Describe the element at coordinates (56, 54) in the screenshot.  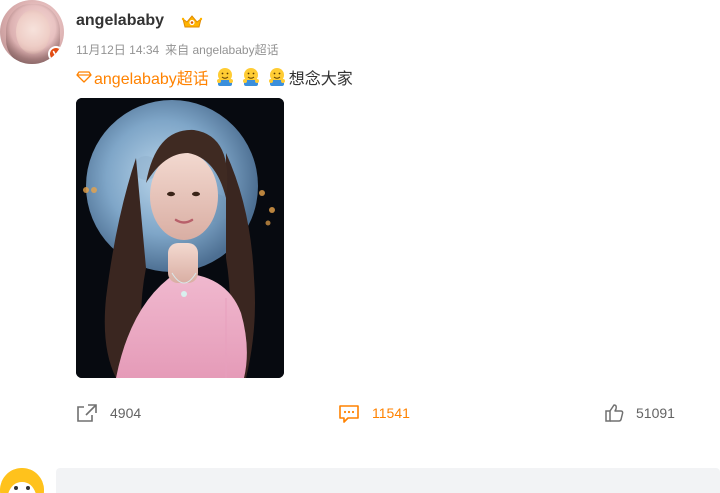
I see `verified-badge-icon` at that location.